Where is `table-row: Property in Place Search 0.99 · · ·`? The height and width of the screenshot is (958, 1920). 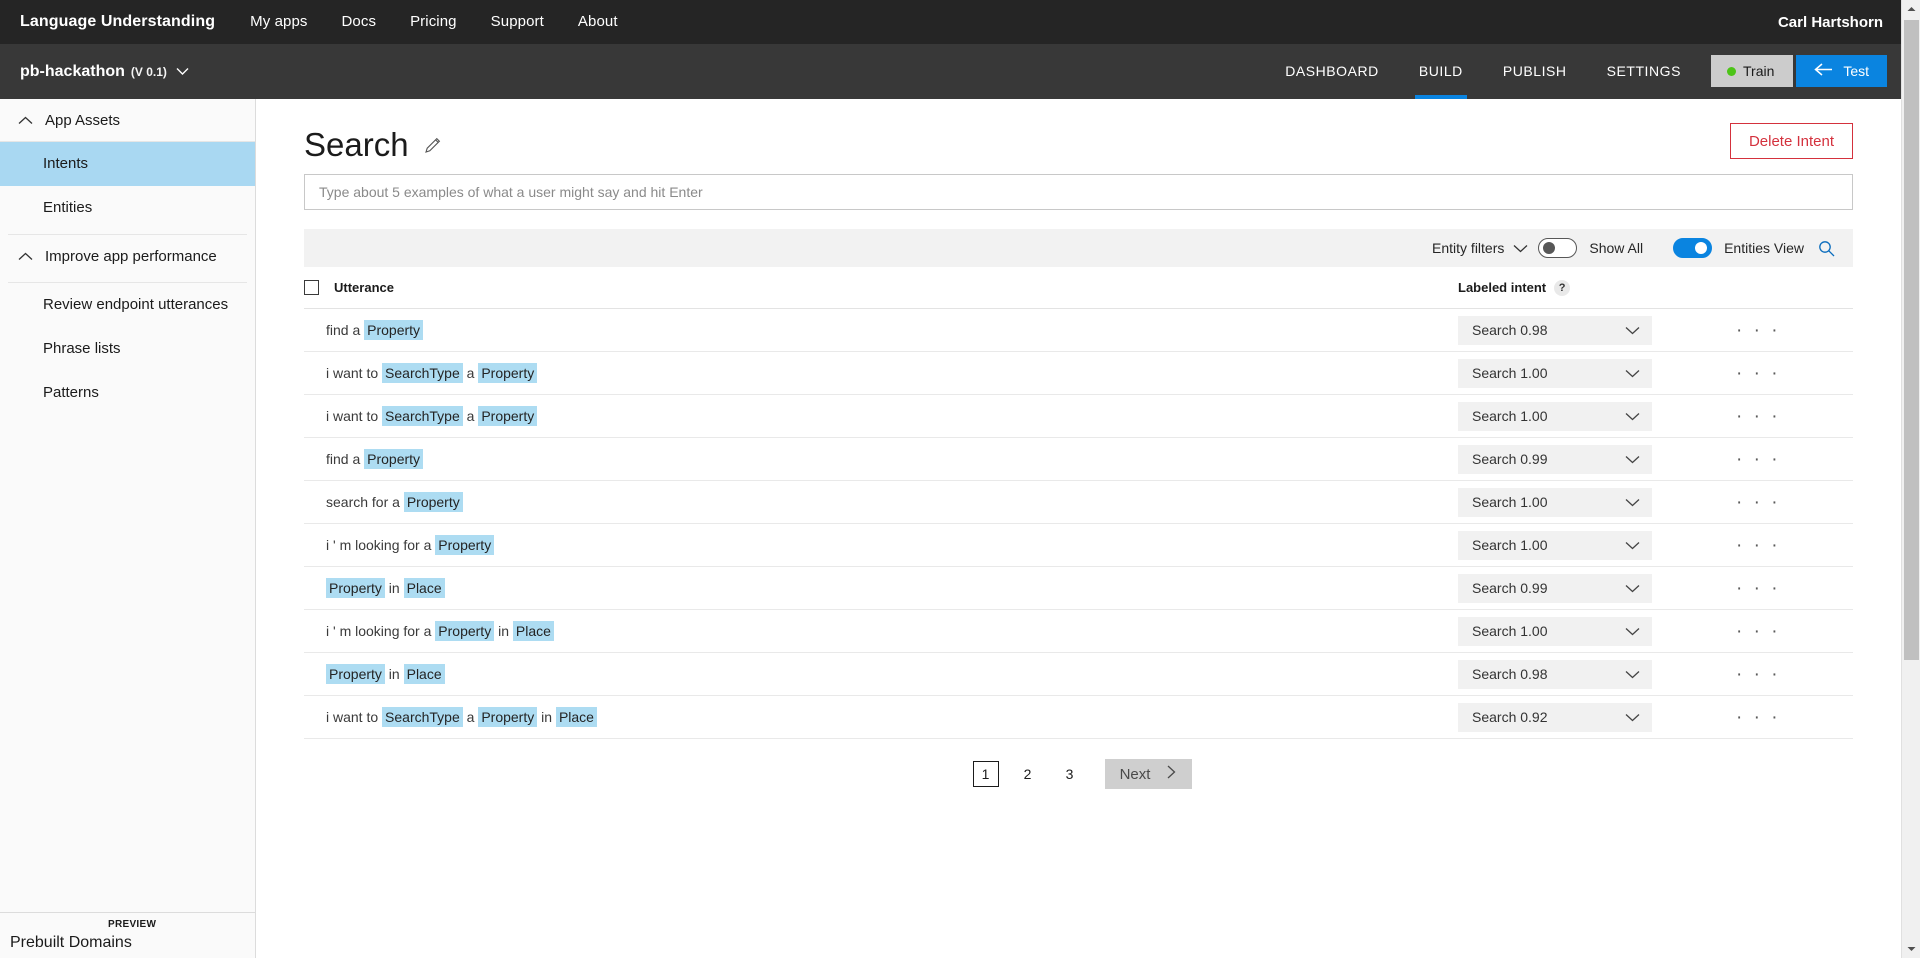
table-row: Property in Place Search 0.99 · · · is located at coordinates (1078, 588).